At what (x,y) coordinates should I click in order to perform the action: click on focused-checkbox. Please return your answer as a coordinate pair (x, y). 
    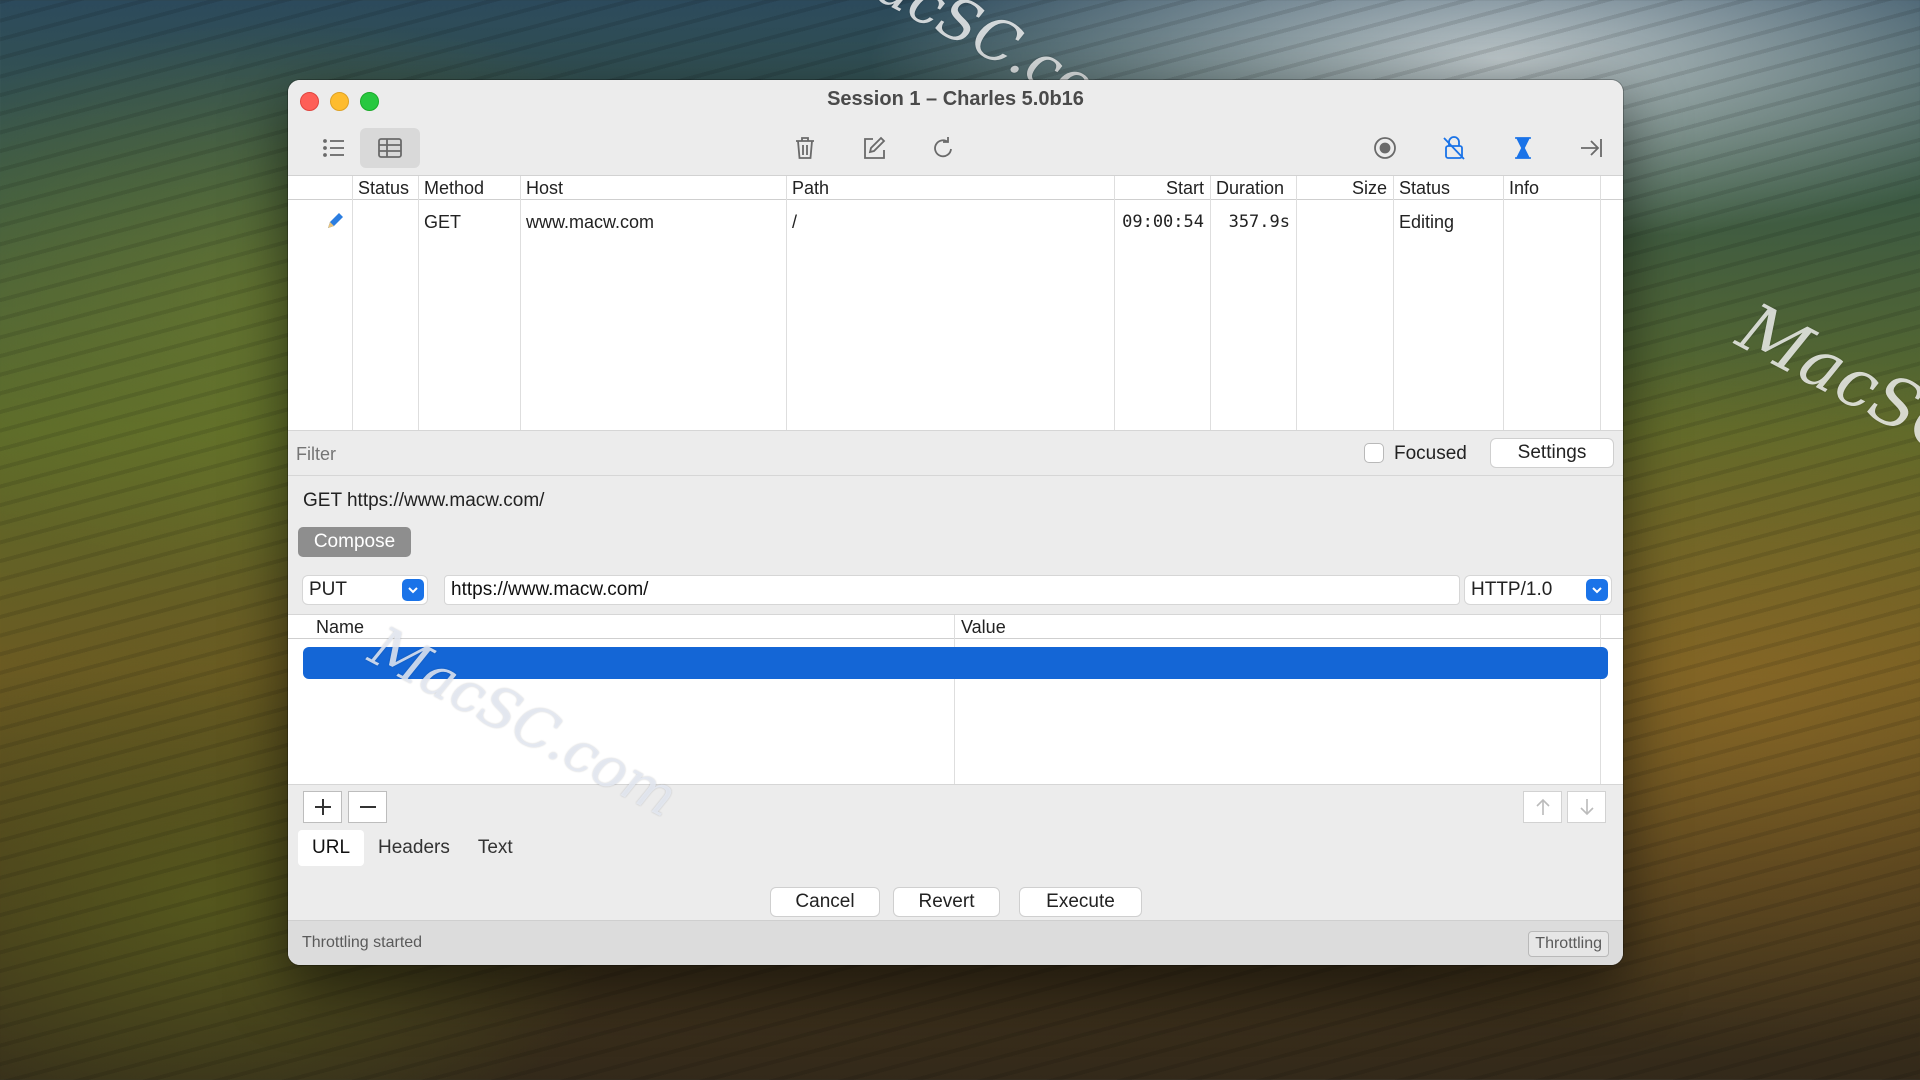
    Looking at the image, I should click on (1374, 453).